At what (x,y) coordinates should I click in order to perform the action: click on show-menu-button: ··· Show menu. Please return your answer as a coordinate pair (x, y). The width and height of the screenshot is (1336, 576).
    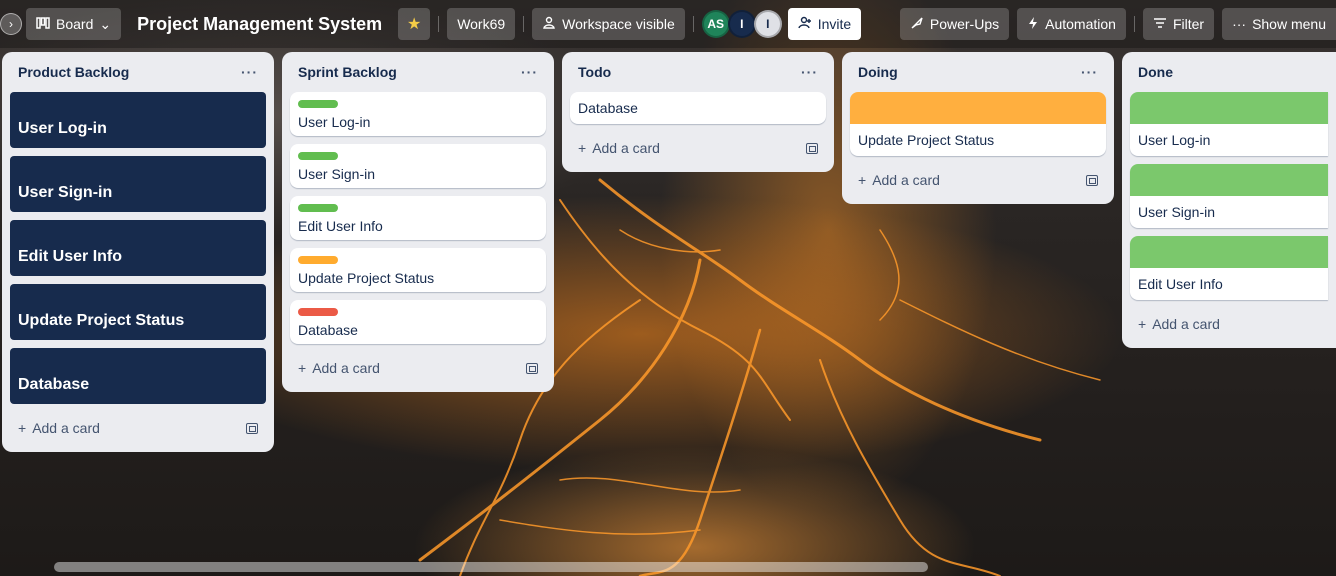
    Looking at the image, I should click on (1279, 24).